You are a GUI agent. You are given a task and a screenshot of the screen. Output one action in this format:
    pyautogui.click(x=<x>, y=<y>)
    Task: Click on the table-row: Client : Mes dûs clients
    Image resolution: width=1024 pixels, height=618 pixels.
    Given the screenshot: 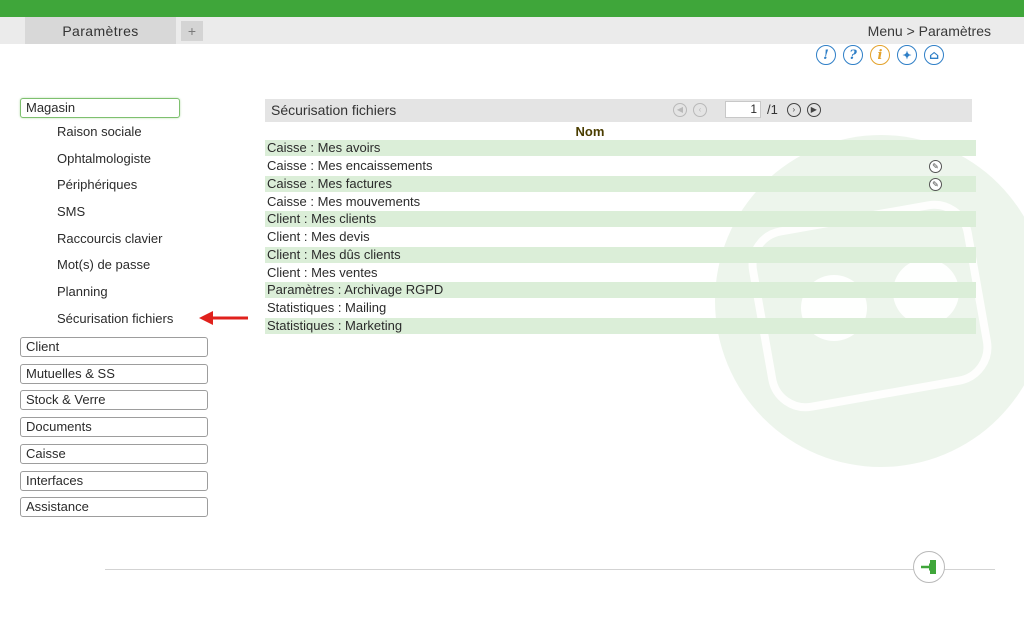 What is the action you would take?
    pyautogui.click(x=620, y=255)
    